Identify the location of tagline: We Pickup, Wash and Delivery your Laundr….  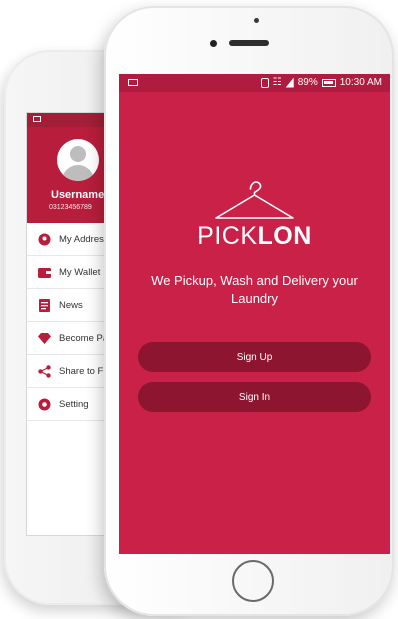
(254, 289).